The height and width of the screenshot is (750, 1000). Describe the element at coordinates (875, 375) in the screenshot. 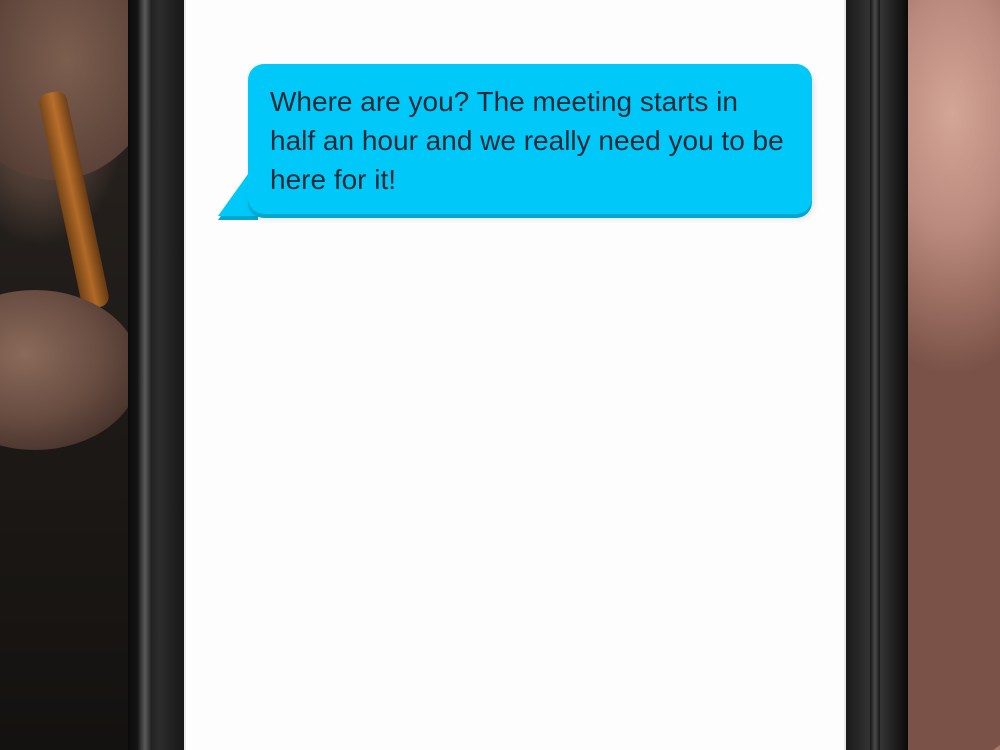

I see `phone-edge-right` at that location.